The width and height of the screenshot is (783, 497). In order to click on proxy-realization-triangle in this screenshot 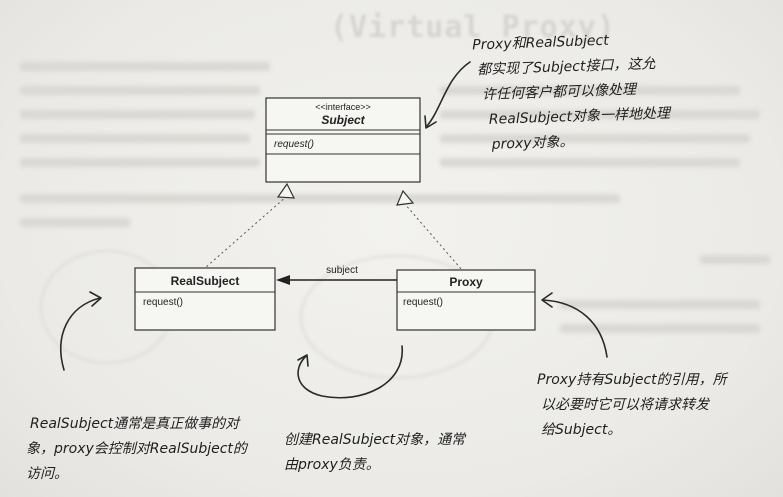, I will do `click(405, 197)`.